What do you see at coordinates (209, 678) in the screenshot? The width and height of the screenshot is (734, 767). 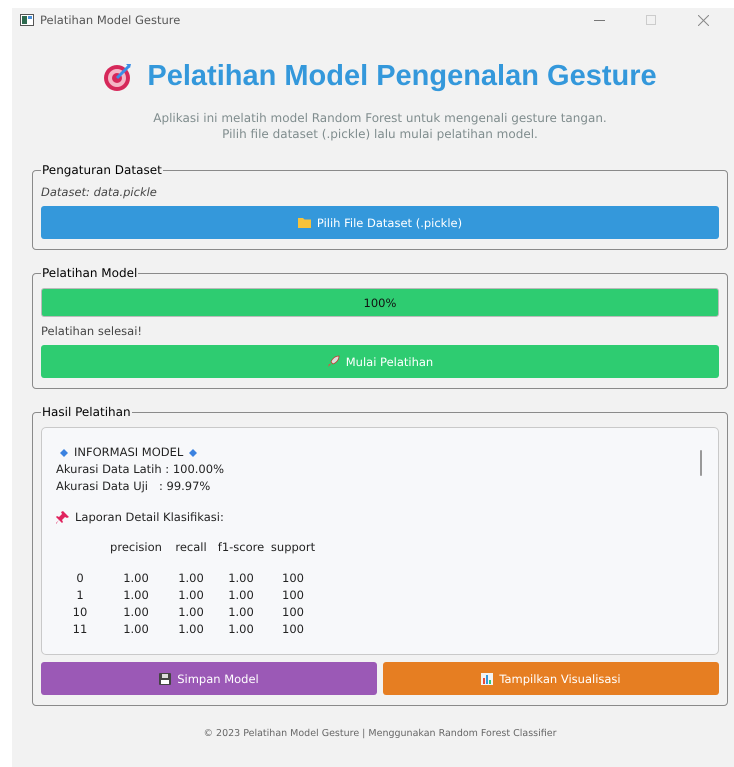 I see `save-model-button: Simpan Model` at bounding box center [209, 678].